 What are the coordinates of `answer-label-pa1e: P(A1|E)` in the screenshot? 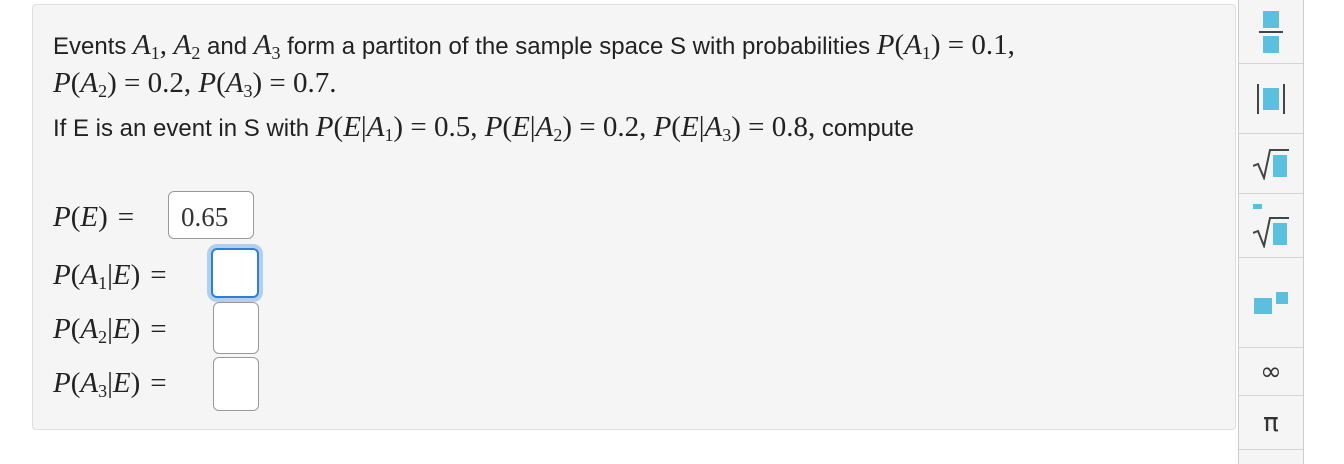 It's located at (97, 276).